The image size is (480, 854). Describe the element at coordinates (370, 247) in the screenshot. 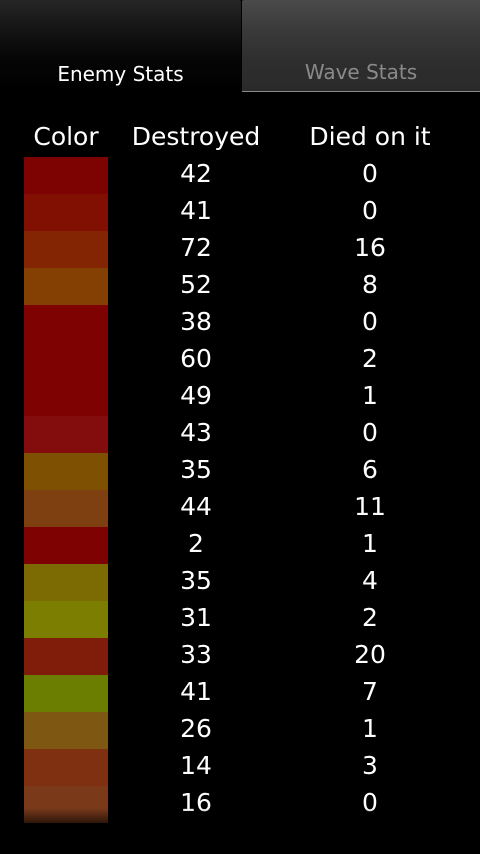

I see `died-on-it-count: 16` at that location.